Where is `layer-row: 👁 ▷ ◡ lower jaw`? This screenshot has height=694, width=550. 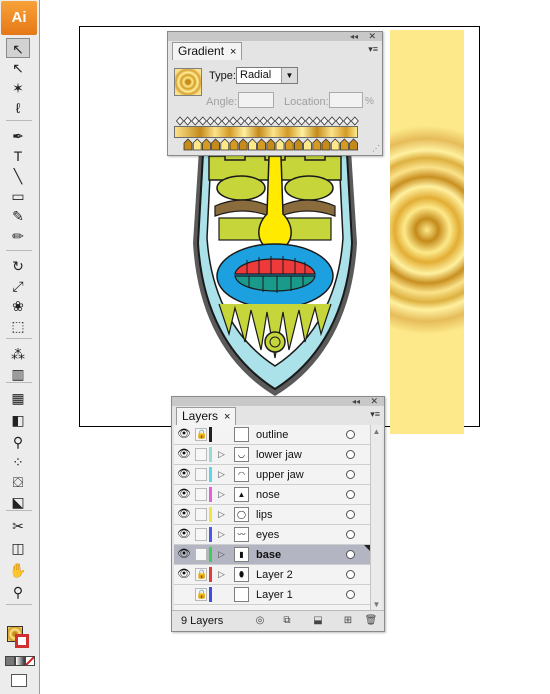 layer-row: 👁 ▷ ◡ lower jaw is located at coordinates (272, 455).